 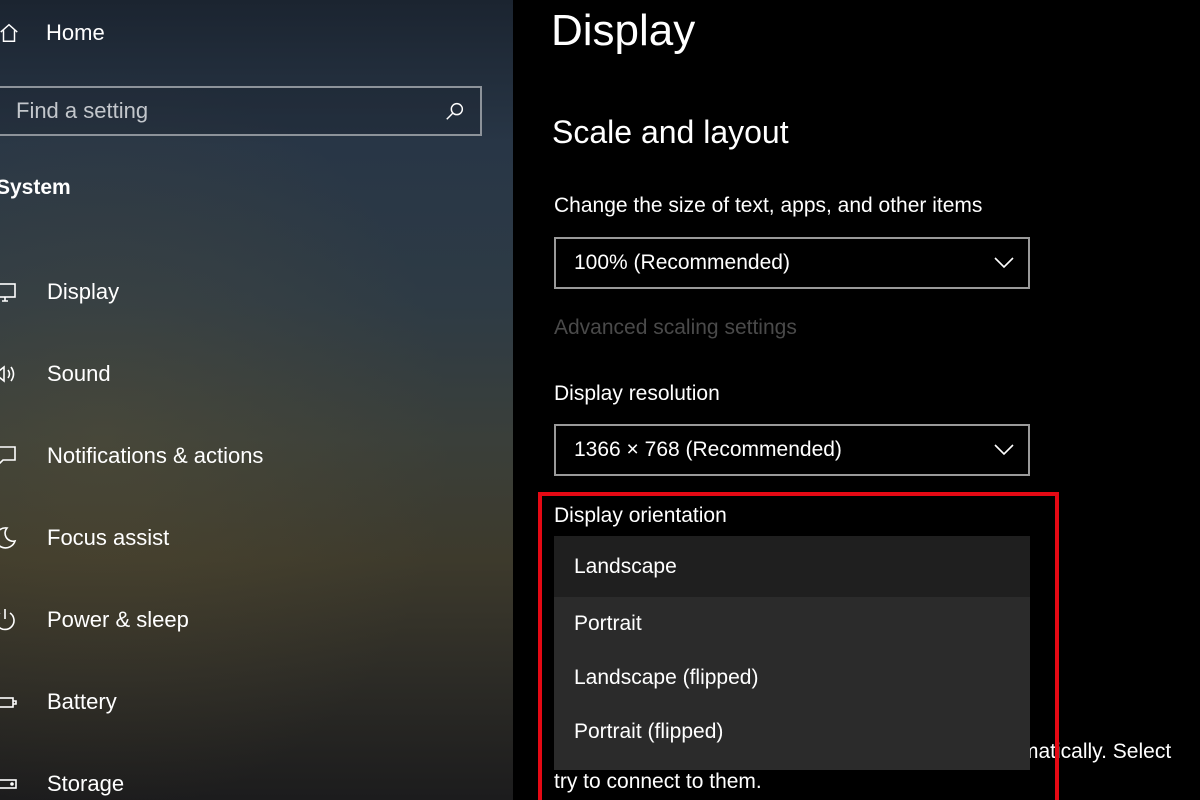 I want to click on home-label: Home, so click(x=75, y=32).